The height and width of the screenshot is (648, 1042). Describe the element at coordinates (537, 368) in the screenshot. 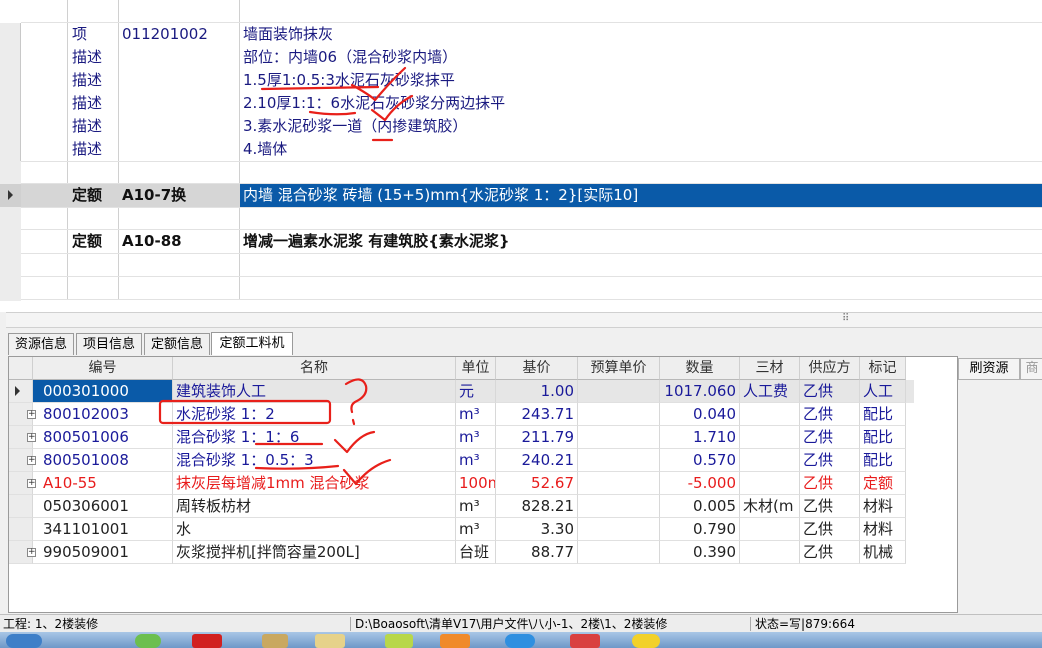

I see `header-base-price: 基价` at that location.